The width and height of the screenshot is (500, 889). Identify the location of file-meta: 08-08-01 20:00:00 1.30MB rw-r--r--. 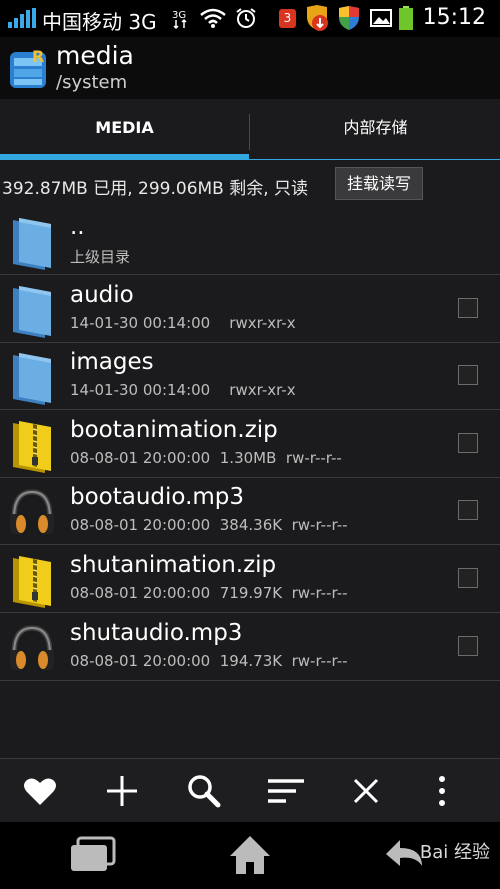
(206, 457).